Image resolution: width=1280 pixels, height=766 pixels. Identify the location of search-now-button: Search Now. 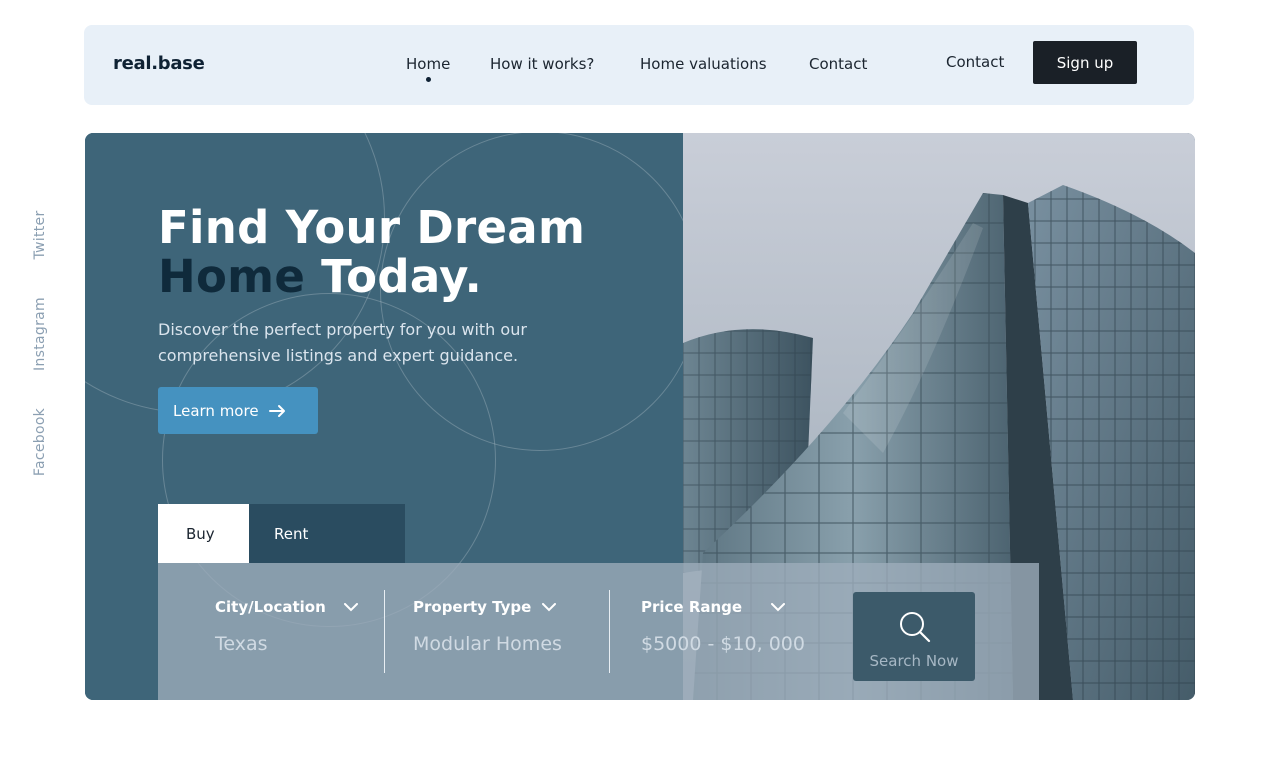
(914, 636).